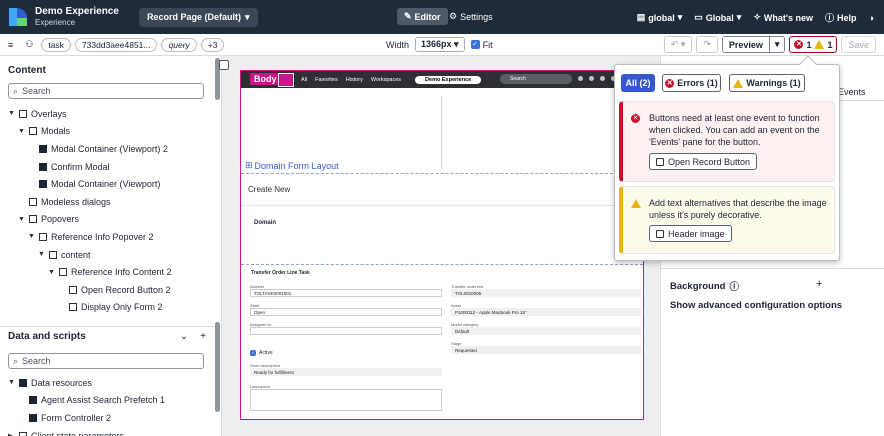 The width and height of the screenshot is (884, 436). Describe the element at coordinates (29, 44) in the screenshot. I see `user-icon: ⚇` at that location.